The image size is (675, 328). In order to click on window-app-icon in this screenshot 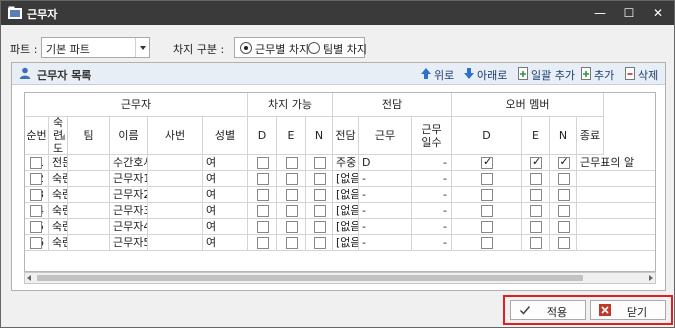, I will do `click(15, 12)`.